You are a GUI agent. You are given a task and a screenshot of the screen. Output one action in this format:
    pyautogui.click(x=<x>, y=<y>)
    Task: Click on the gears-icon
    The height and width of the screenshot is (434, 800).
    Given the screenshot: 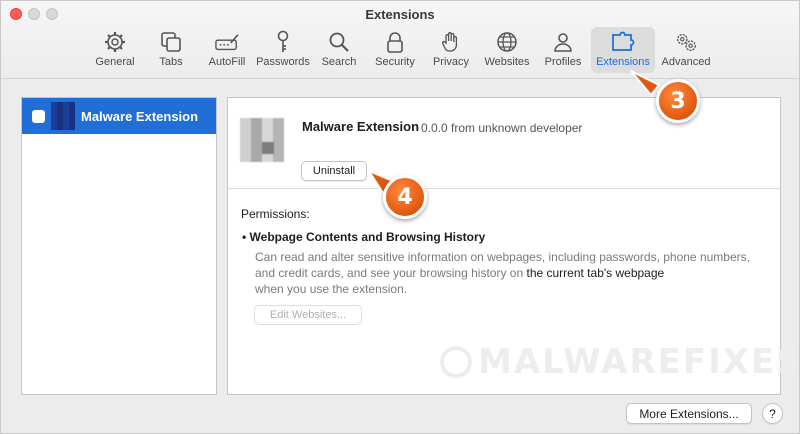 What is the action you would take?
    pyautogui.click(x=686, y=42)
    